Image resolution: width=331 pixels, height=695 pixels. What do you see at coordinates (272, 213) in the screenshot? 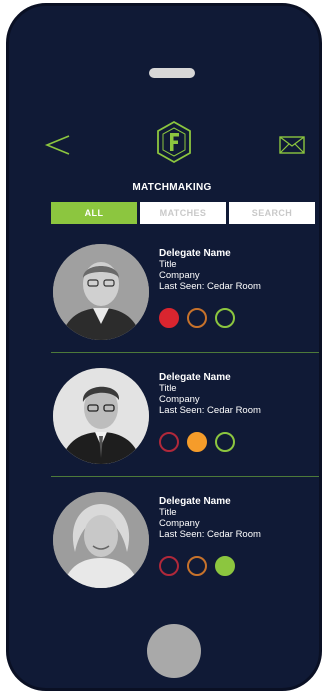
I see `tab-search: SEARCH` at bounding box center [272, 213].